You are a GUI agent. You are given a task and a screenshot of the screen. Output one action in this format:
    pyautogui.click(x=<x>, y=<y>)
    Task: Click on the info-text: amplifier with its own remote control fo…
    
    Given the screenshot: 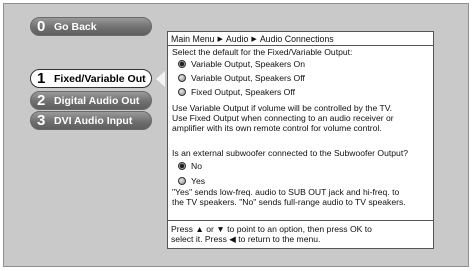 What is the action you would take?
    pyautogui.click(x=277, y=128)
    